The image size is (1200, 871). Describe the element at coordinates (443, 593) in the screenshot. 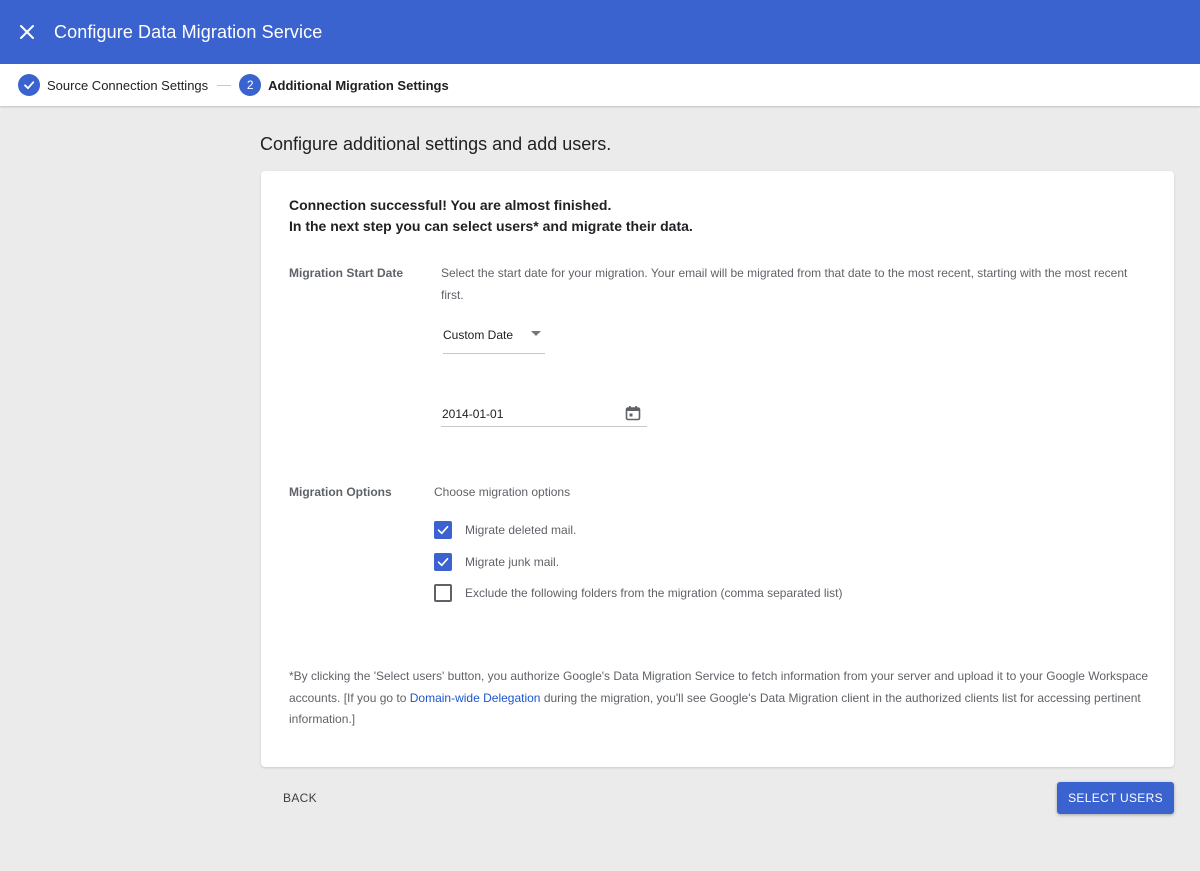

I see `checkbox-unchecked` at that location.